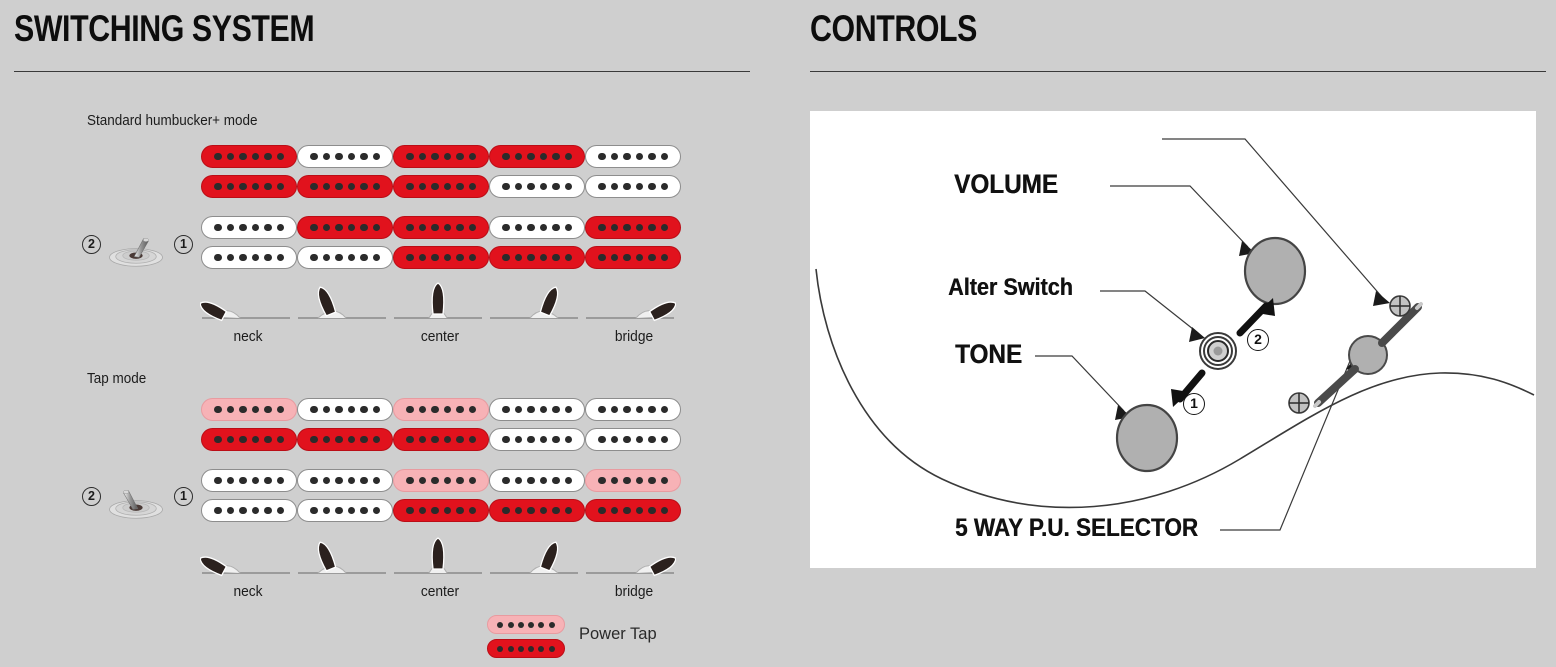 This screenshot has width=1556, height=667. What do you see at coordinates (1006, 184) in the screenshot?
I see `volume-label: VOLUME` at bounding box center [1006, 184].